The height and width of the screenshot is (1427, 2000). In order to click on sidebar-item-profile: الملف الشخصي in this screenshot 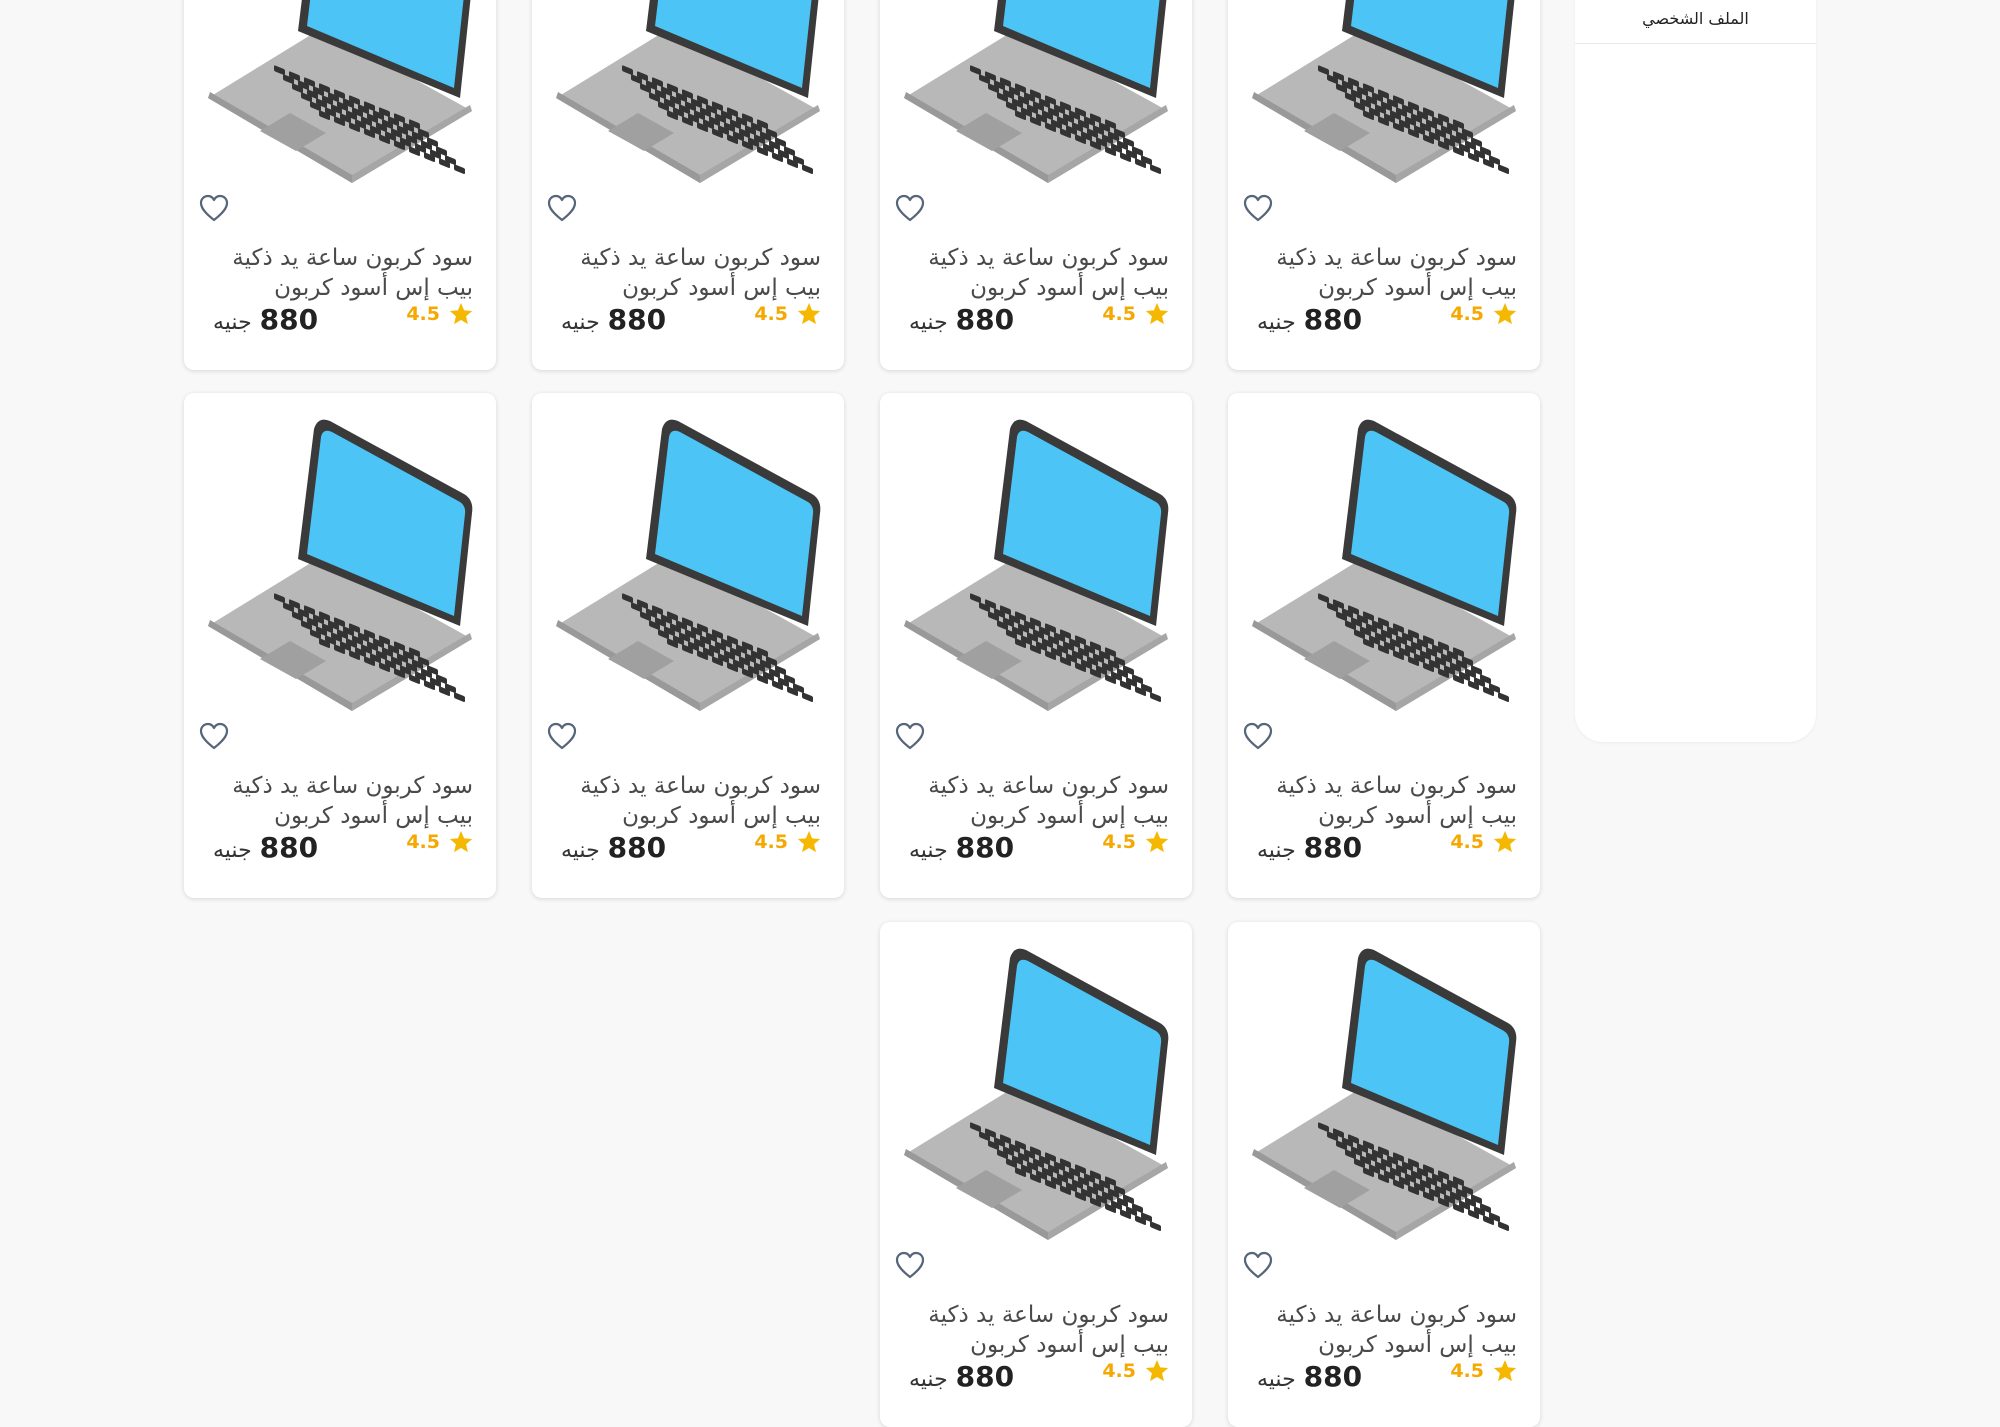, I will do `click(1695, 22)`.